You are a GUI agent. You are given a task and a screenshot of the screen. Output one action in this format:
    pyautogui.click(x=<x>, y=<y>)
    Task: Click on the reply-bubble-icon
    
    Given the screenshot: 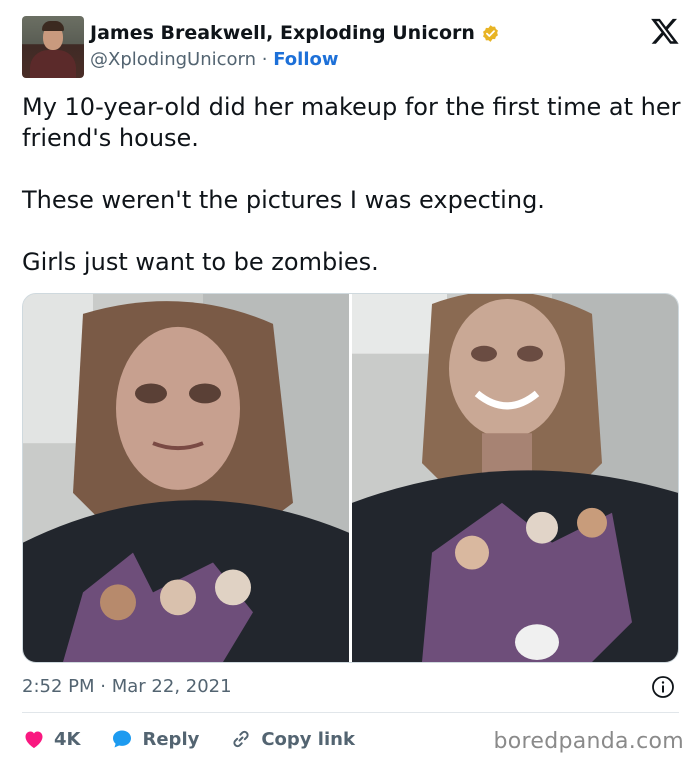 What is the action you would take?
    pyautogui.click(x=122, y=739)
    